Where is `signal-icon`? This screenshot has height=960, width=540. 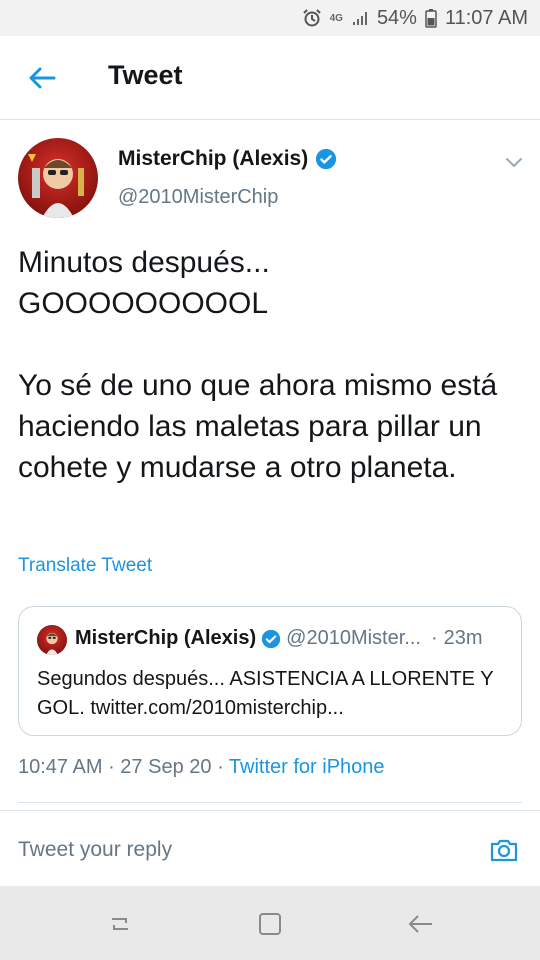
signal-icon is located at coordinates (360, 18).